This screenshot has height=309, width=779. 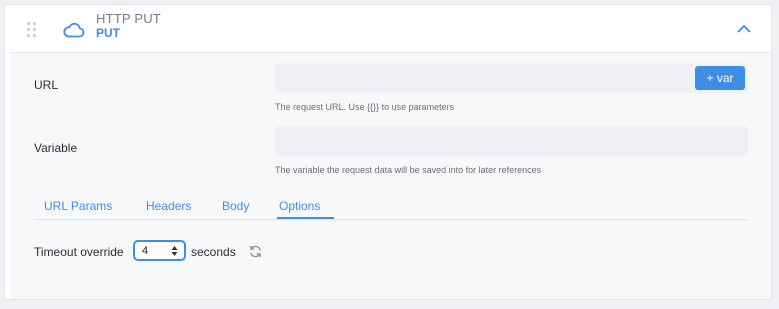 I want to click on step-method: PUT, so click(x=108, y=33).